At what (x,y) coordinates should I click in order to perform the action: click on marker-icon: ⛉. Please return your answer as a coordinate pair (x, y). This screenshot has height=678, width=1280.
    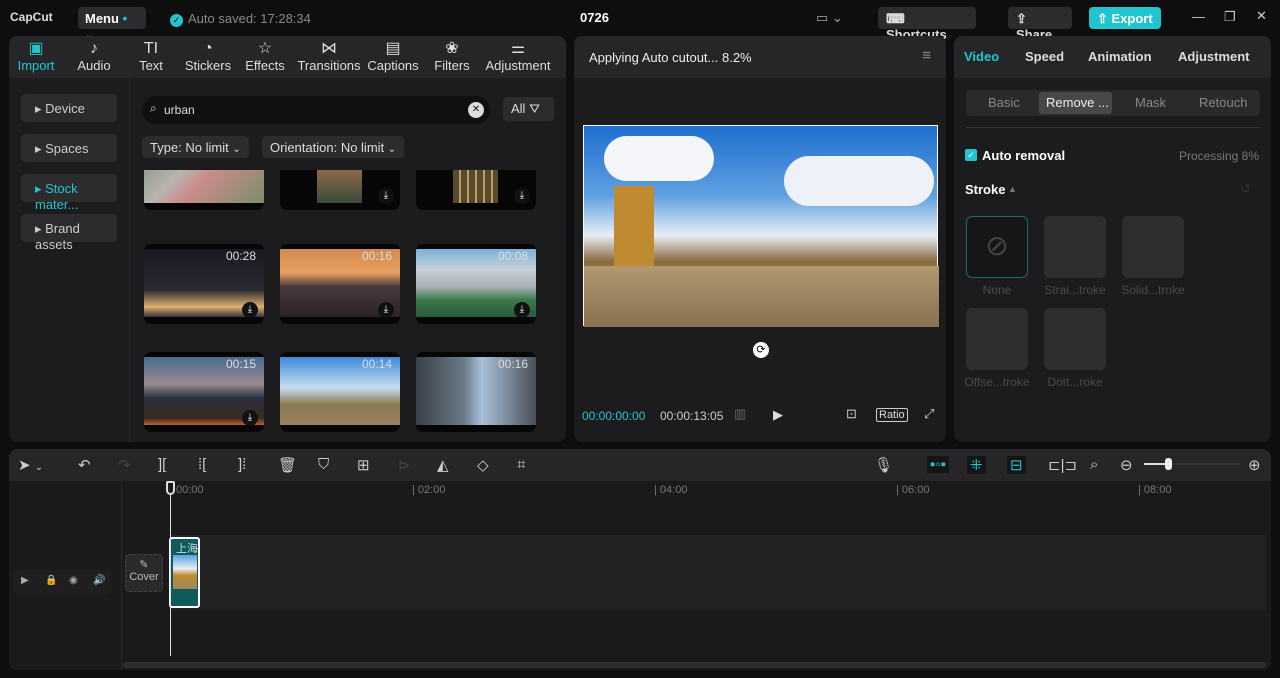
    Looking at the image, I should click on (323, 464).